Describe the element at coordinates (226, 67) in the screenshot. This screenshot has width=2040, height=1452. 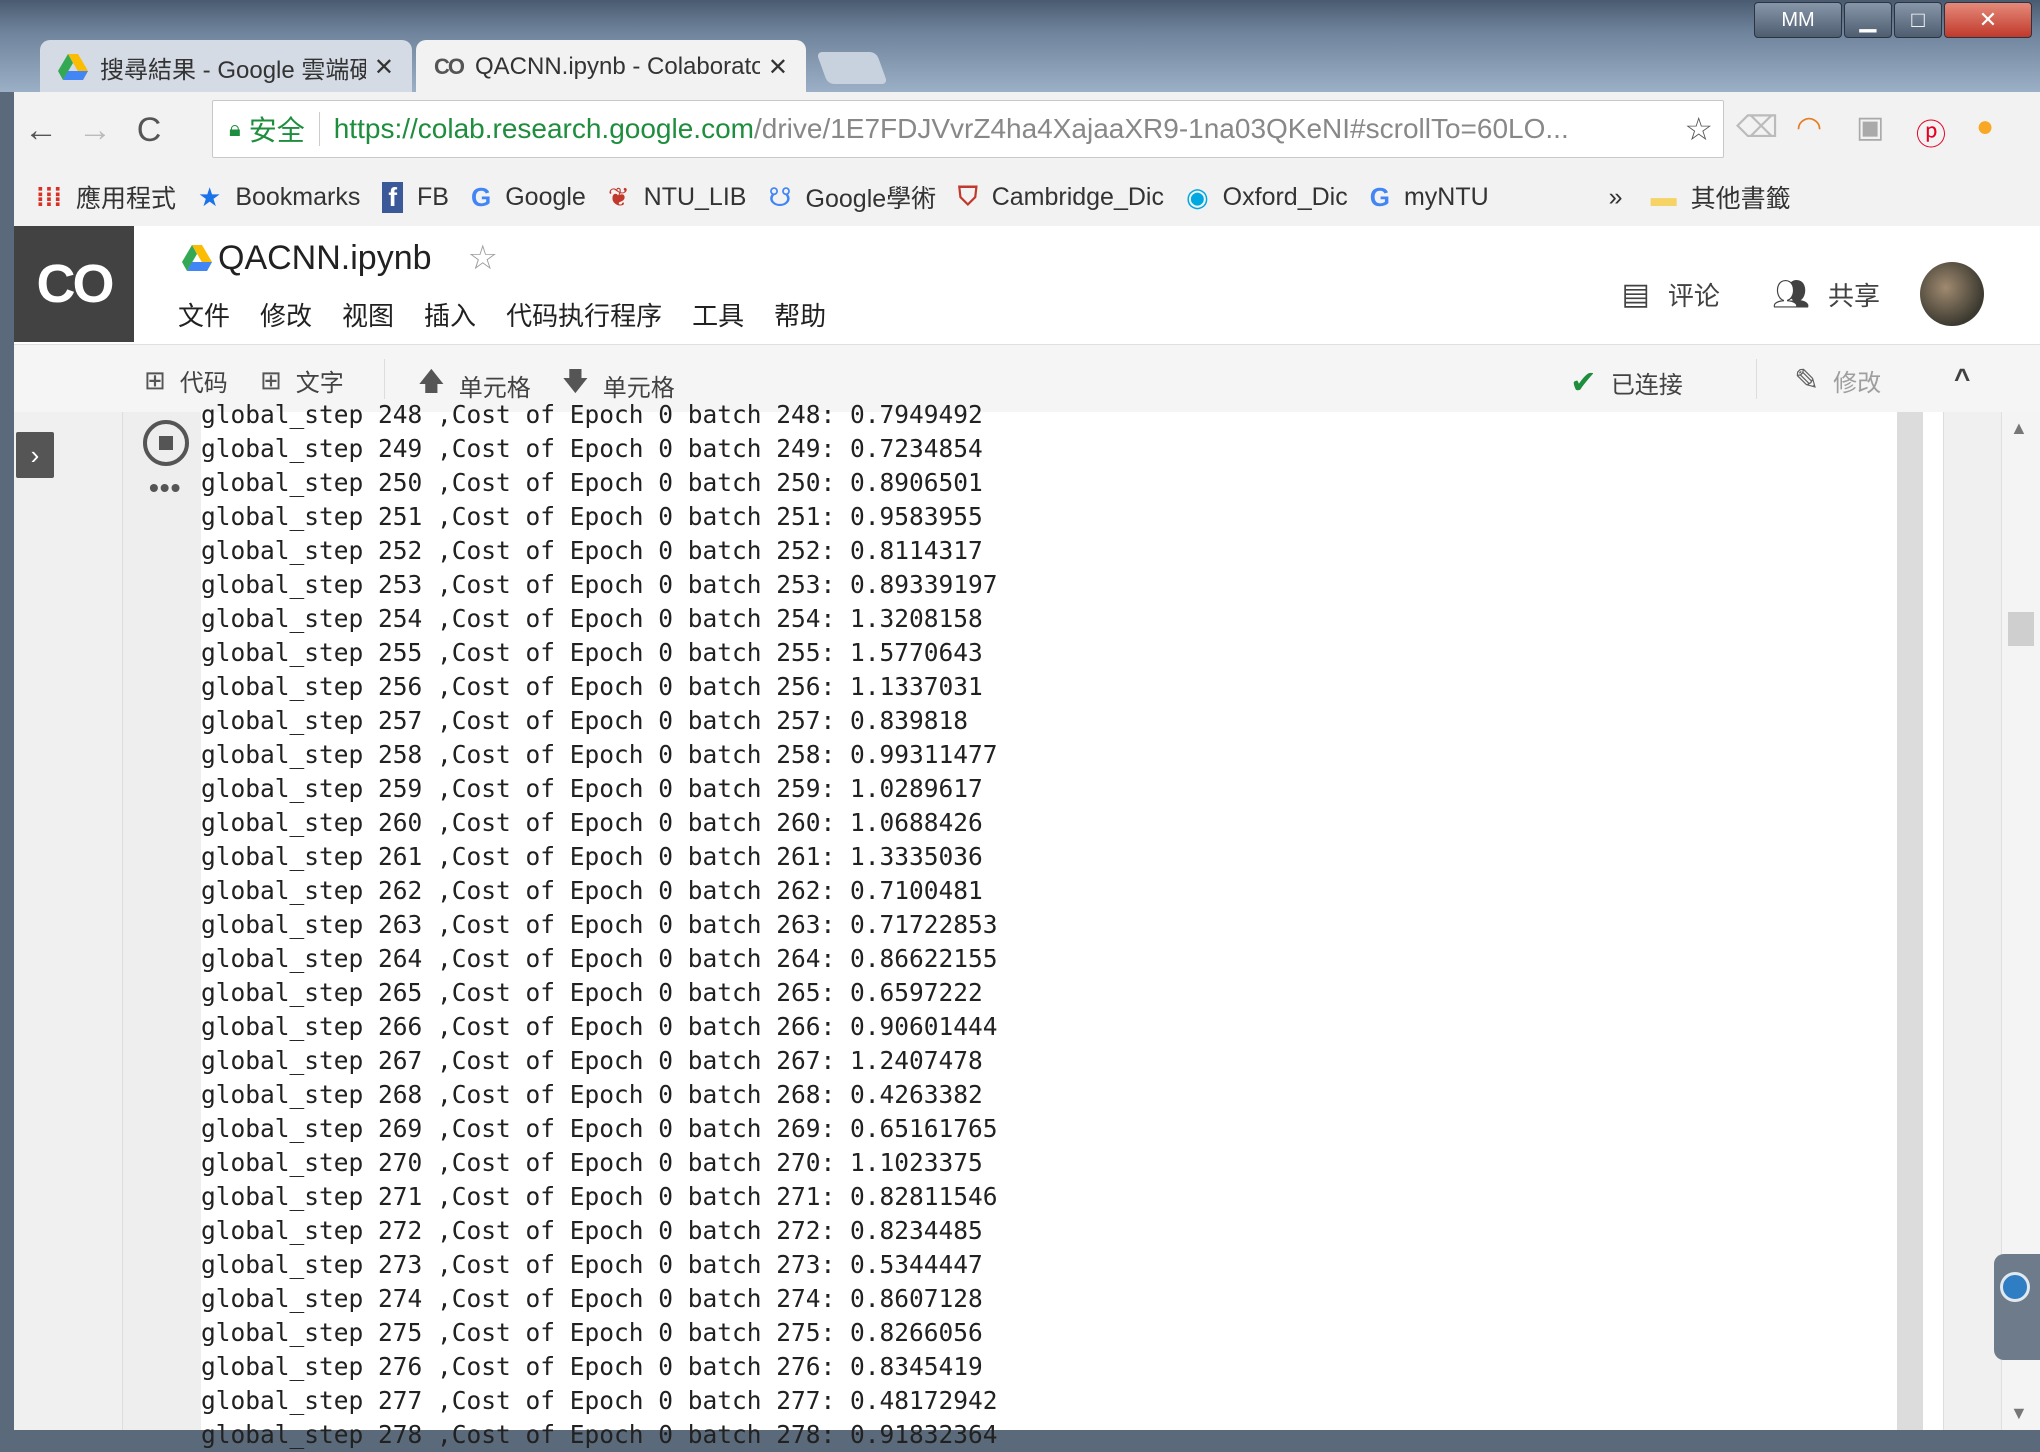
I see `tab-drive-search: 搜尋結果 - Google 雲端硬碟 ✕` at that location.